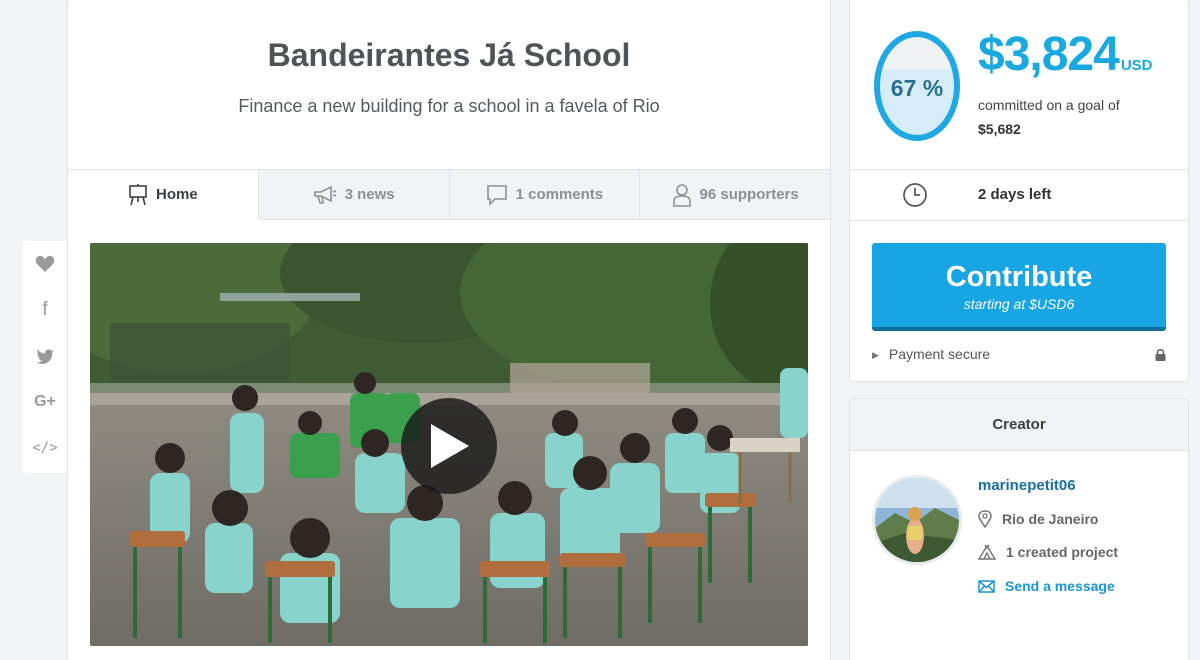 The image size is (1200, 660). I want to click on play-icon, so click(450, 446).